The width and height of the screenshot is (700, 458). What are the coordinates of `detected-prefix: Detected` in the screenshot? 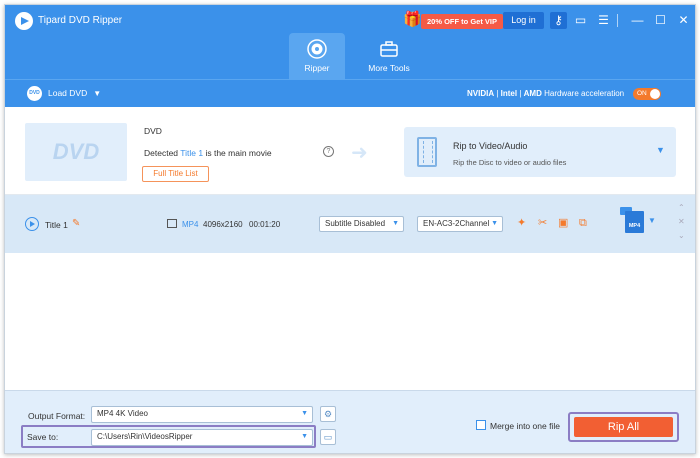 It's located at (161, 153).